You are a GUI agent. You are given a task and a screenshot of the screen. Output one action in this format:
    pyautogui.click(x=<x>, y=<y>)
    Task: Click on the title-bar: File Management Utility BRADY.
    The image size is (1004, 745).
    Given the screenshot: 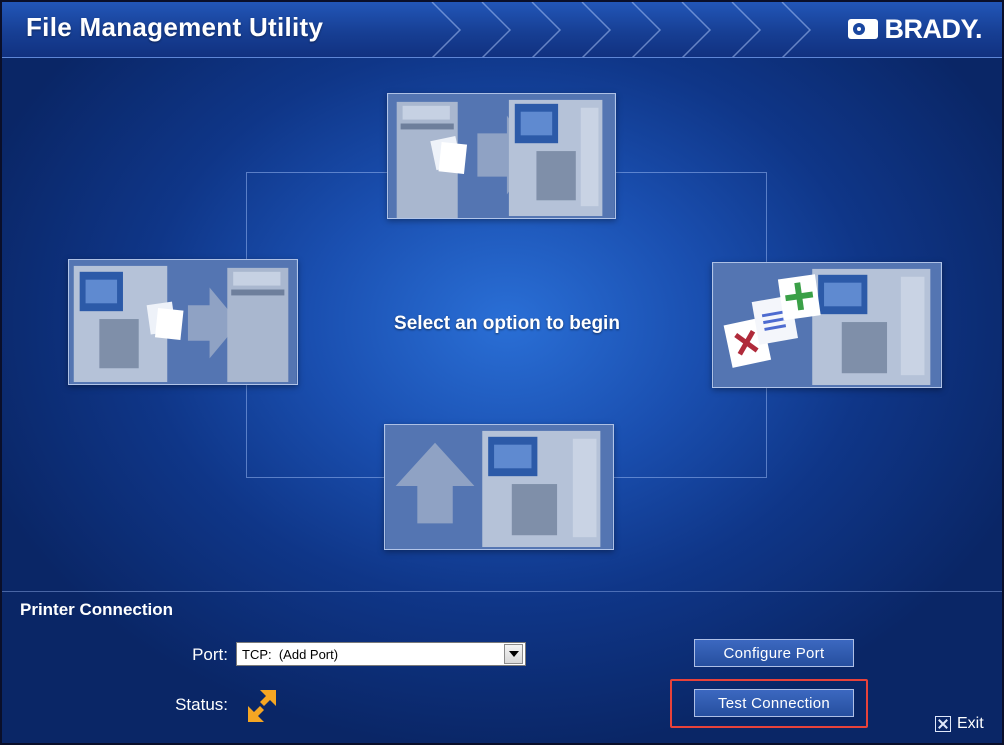 What is the action you would take?
    pyautogui.click(x=502, y=30)
    